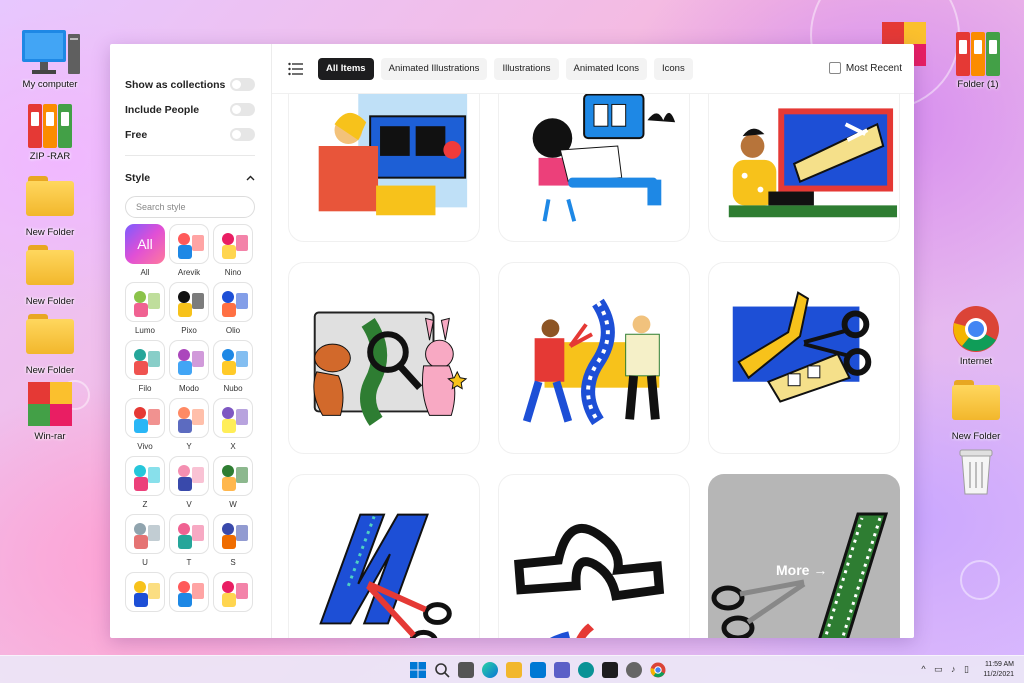 The image size is (1024, 683). Describe the element at coordinates (434, 68) in the screenshot. I see `tab-animated-illustrations: Animated Illustrations` at that location.